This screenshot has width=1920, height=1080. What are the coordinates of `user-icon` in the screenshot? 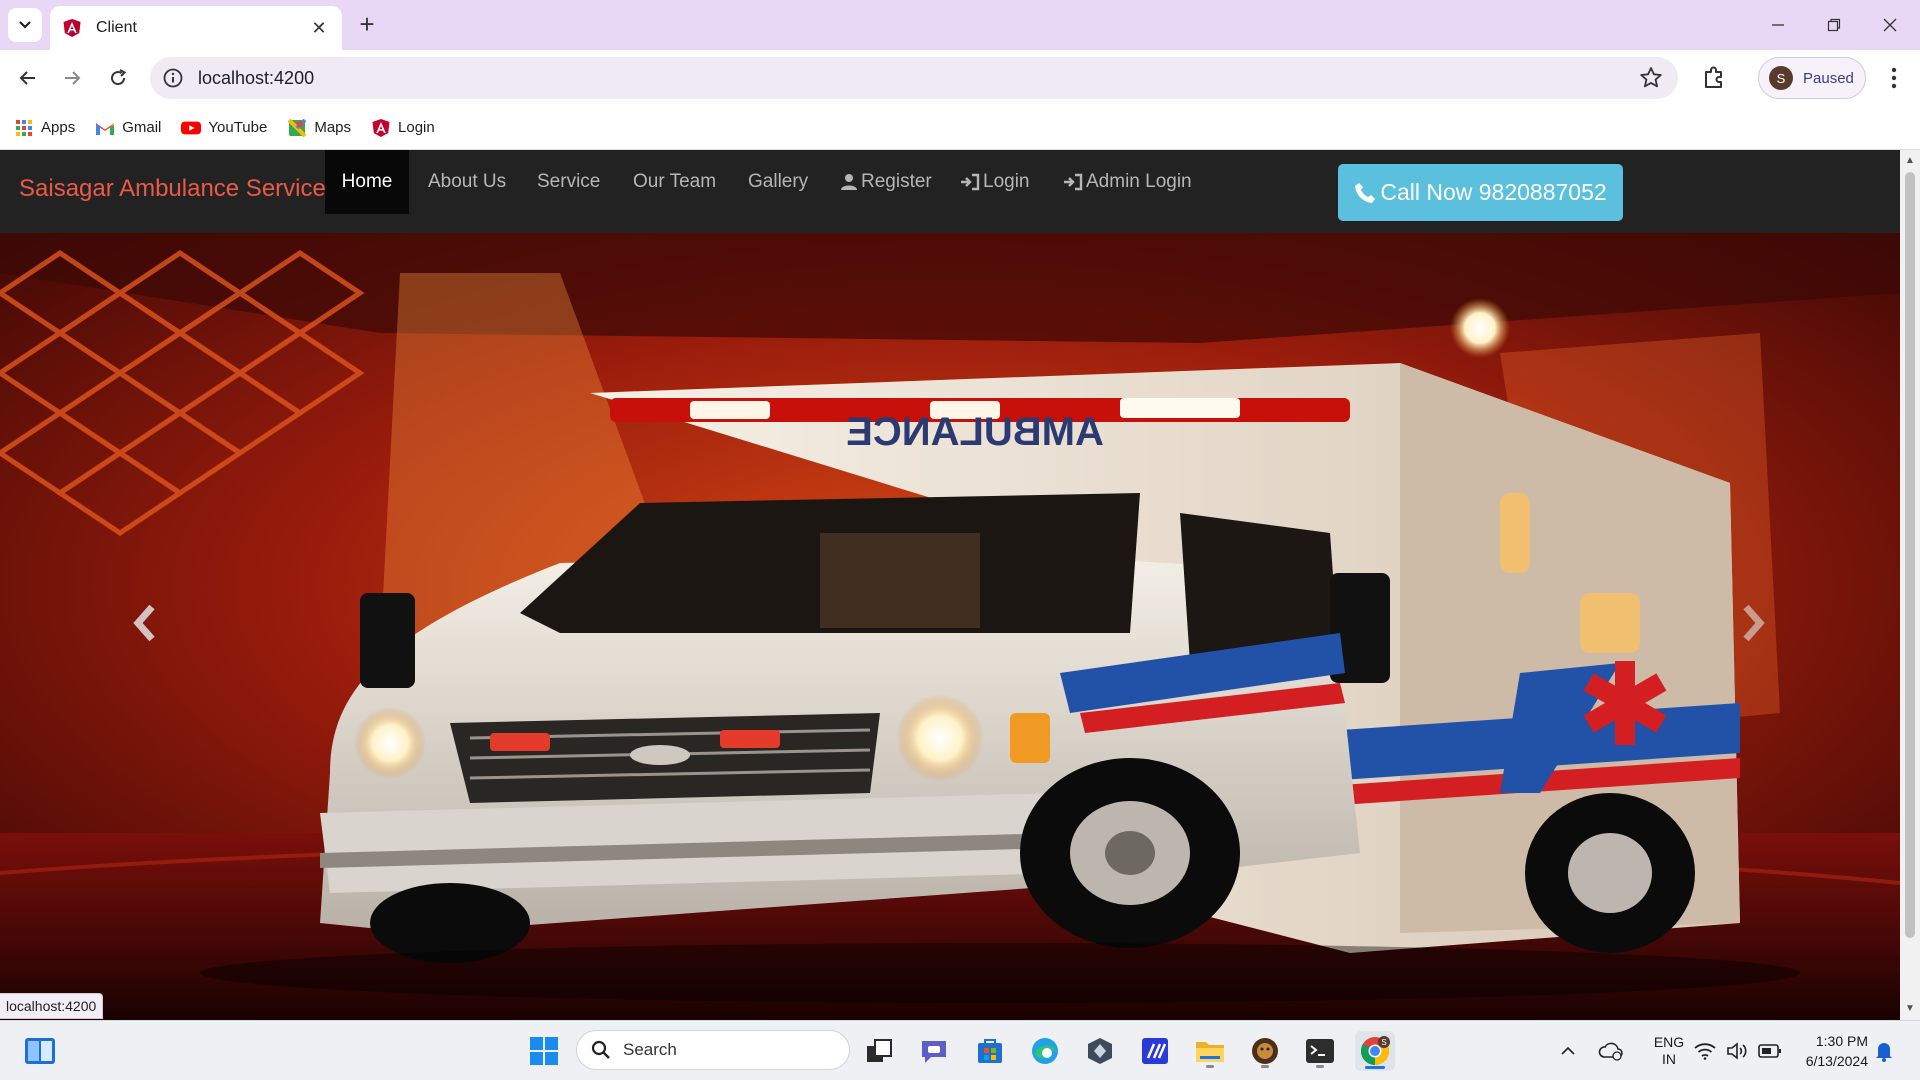 It's located at (849, 182).